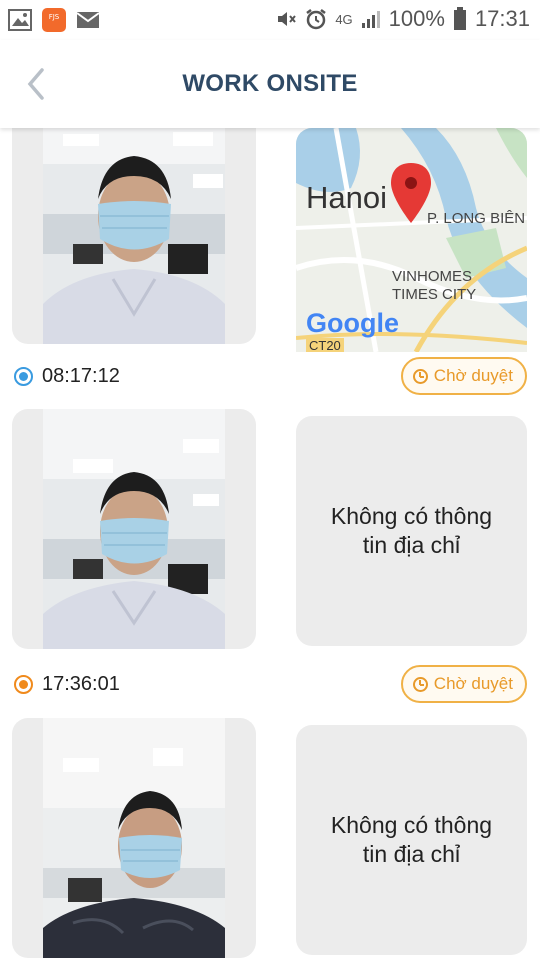  What do you see at coordinates (88, 20) in the screenshot?
I see `mail-icon` at bounding box center [88, 20].